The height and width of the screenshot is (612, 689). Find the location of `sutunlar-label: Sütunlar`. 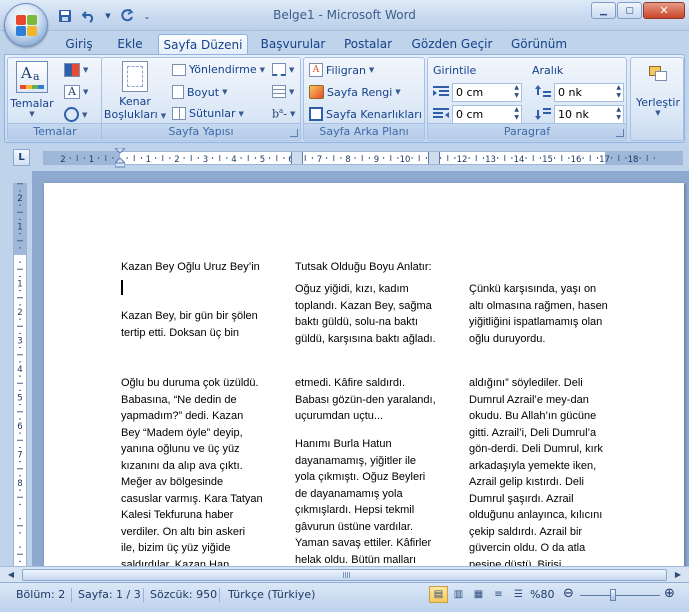

sutunlar-label: Sütunlar is located at coordinates (212, 113).